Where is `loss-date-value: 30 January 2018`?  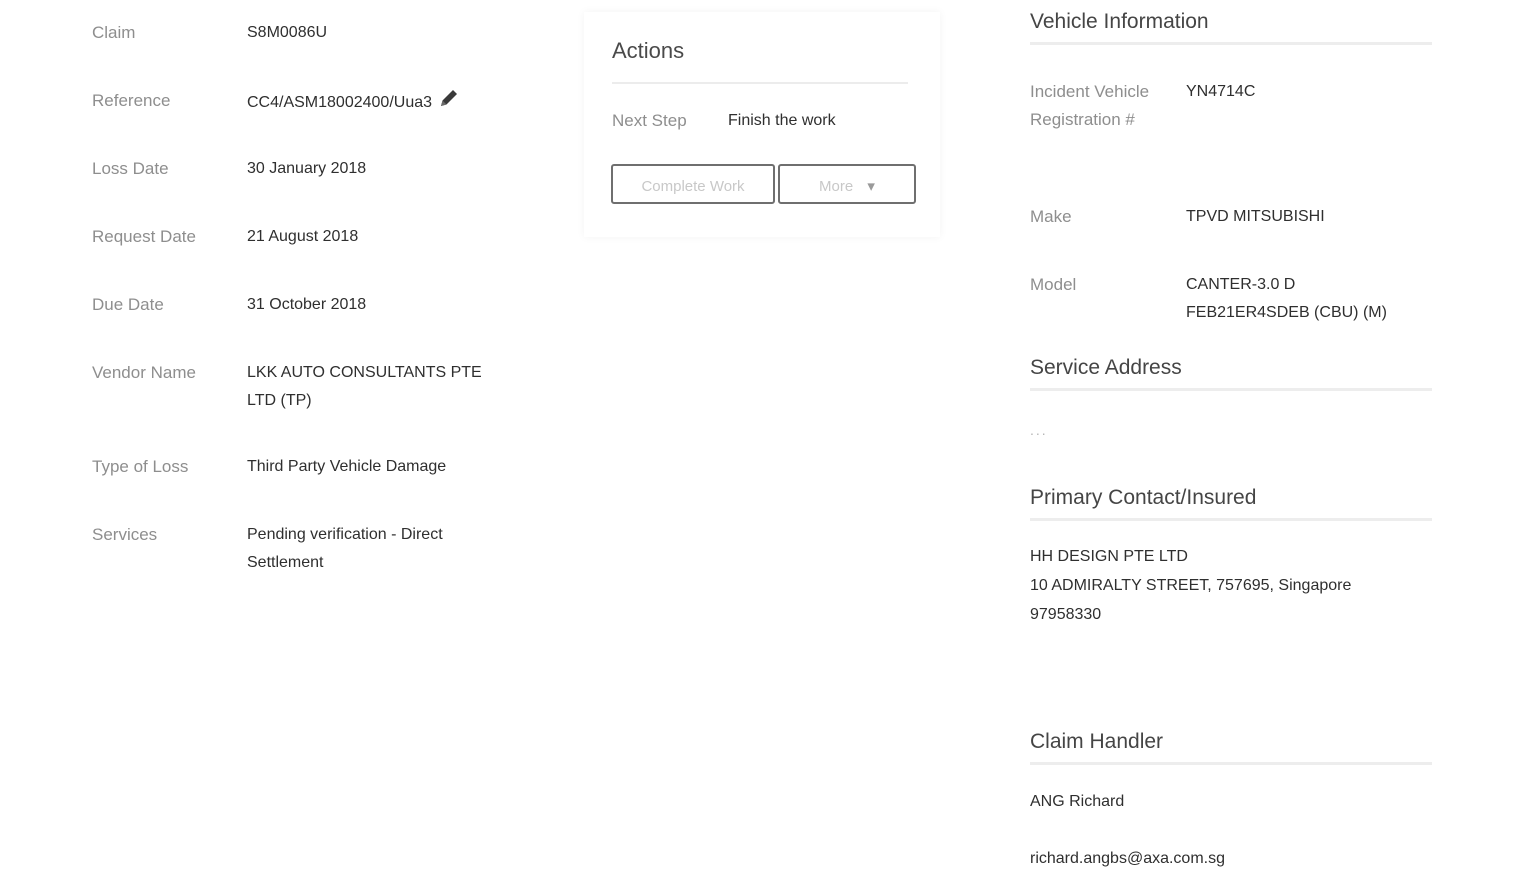
loss-date-value: 30 January 2018 is located at coordinates (307, 168).